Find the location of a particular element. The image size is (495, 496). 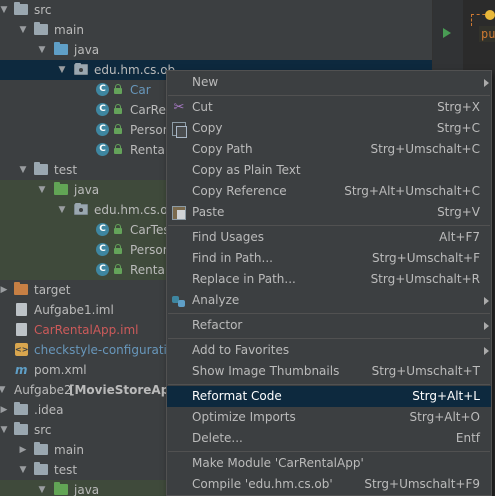

menu-item-shortcut: Strg+Umschalt+T is located at coordinates (425, 371).